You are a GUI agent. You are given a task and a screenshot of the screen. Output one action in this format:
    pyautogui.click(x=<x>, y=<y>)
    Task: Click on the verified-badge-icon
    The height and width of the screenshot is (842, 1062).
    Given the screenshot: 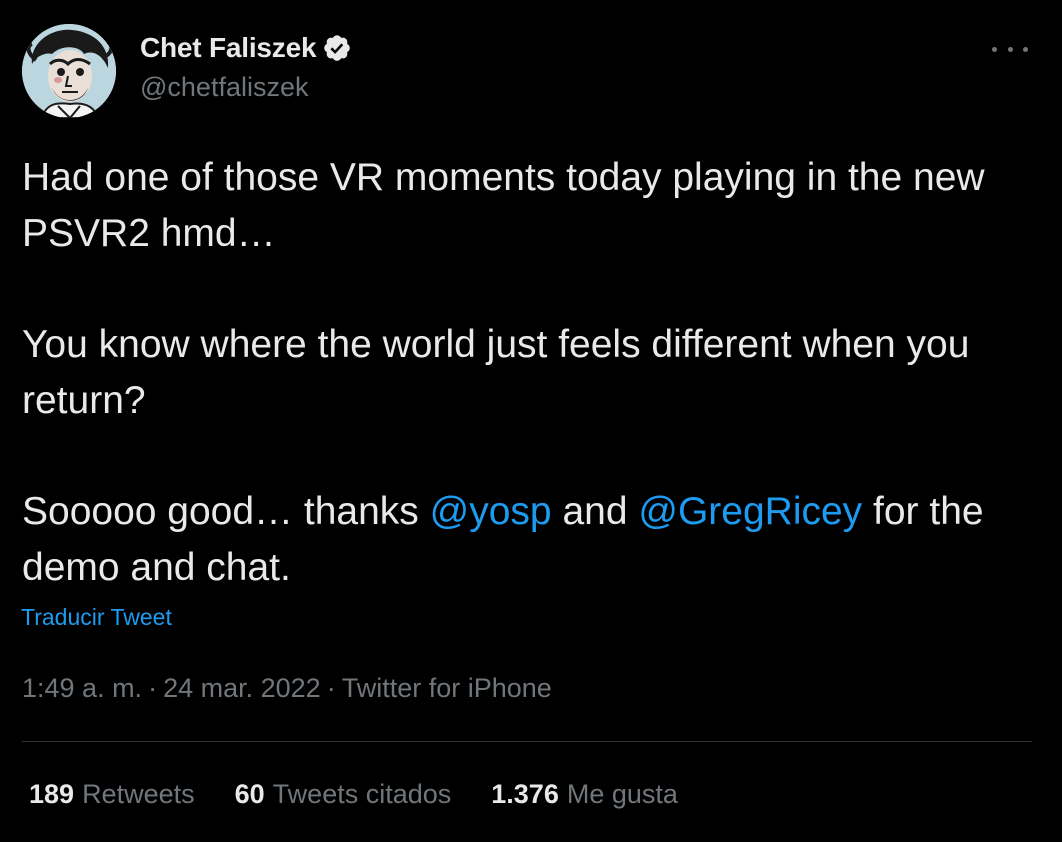 What is the action you would take?
    pyautogui.click(x=337, y=48)
    